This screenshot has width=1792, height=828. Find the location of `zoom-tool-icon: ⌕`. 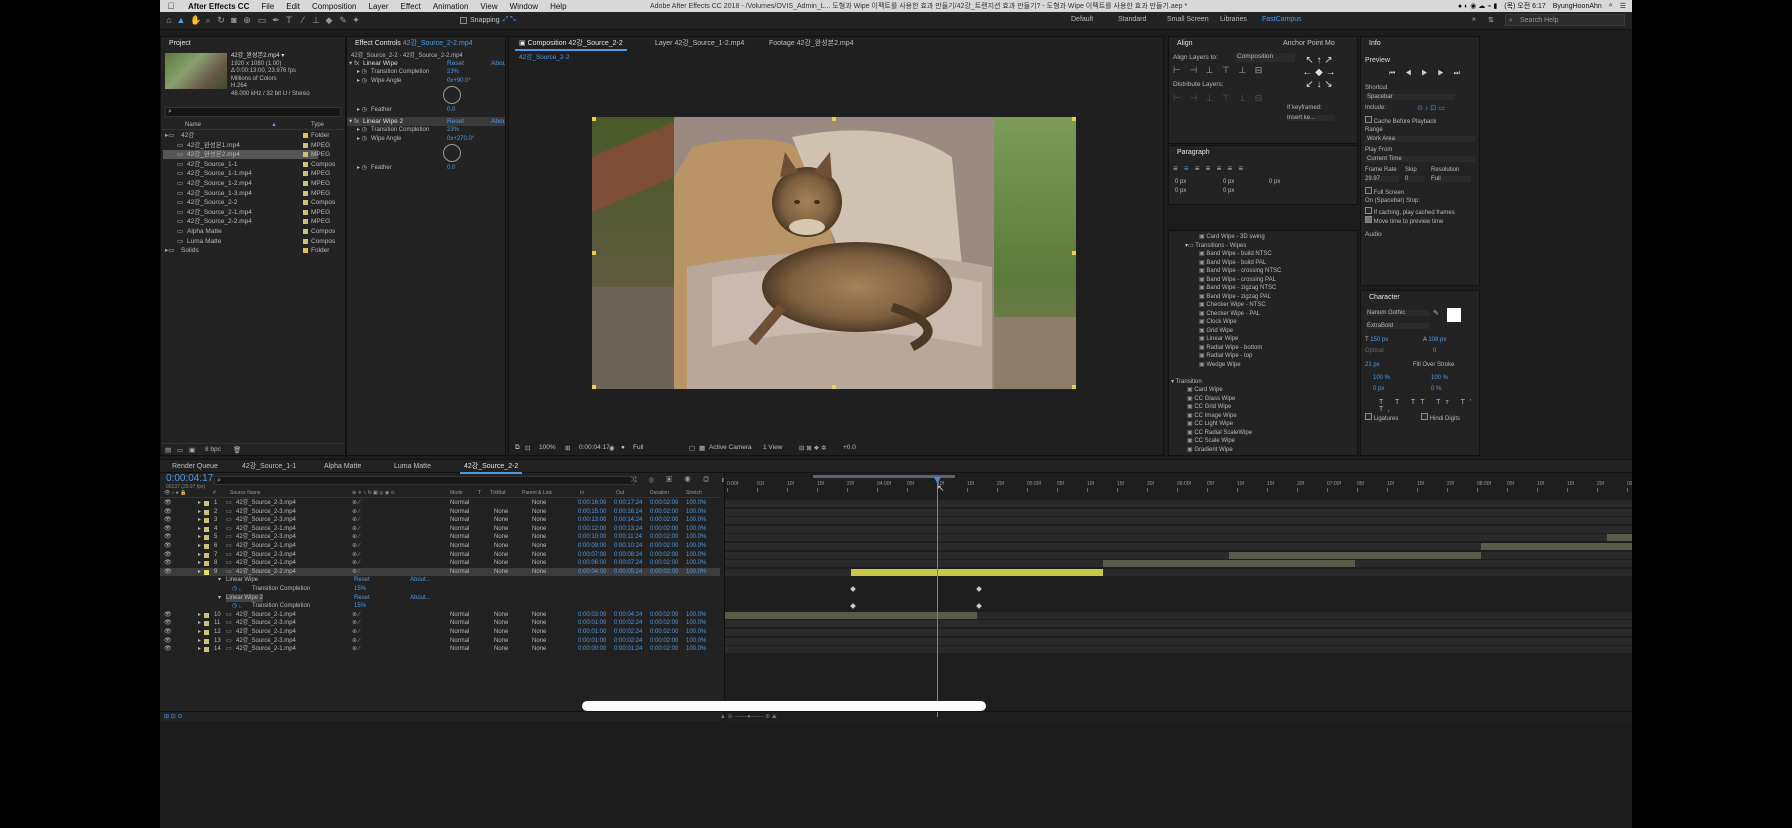

zoom-tool-icon: ⌕ is located at coordinates (208, 20).